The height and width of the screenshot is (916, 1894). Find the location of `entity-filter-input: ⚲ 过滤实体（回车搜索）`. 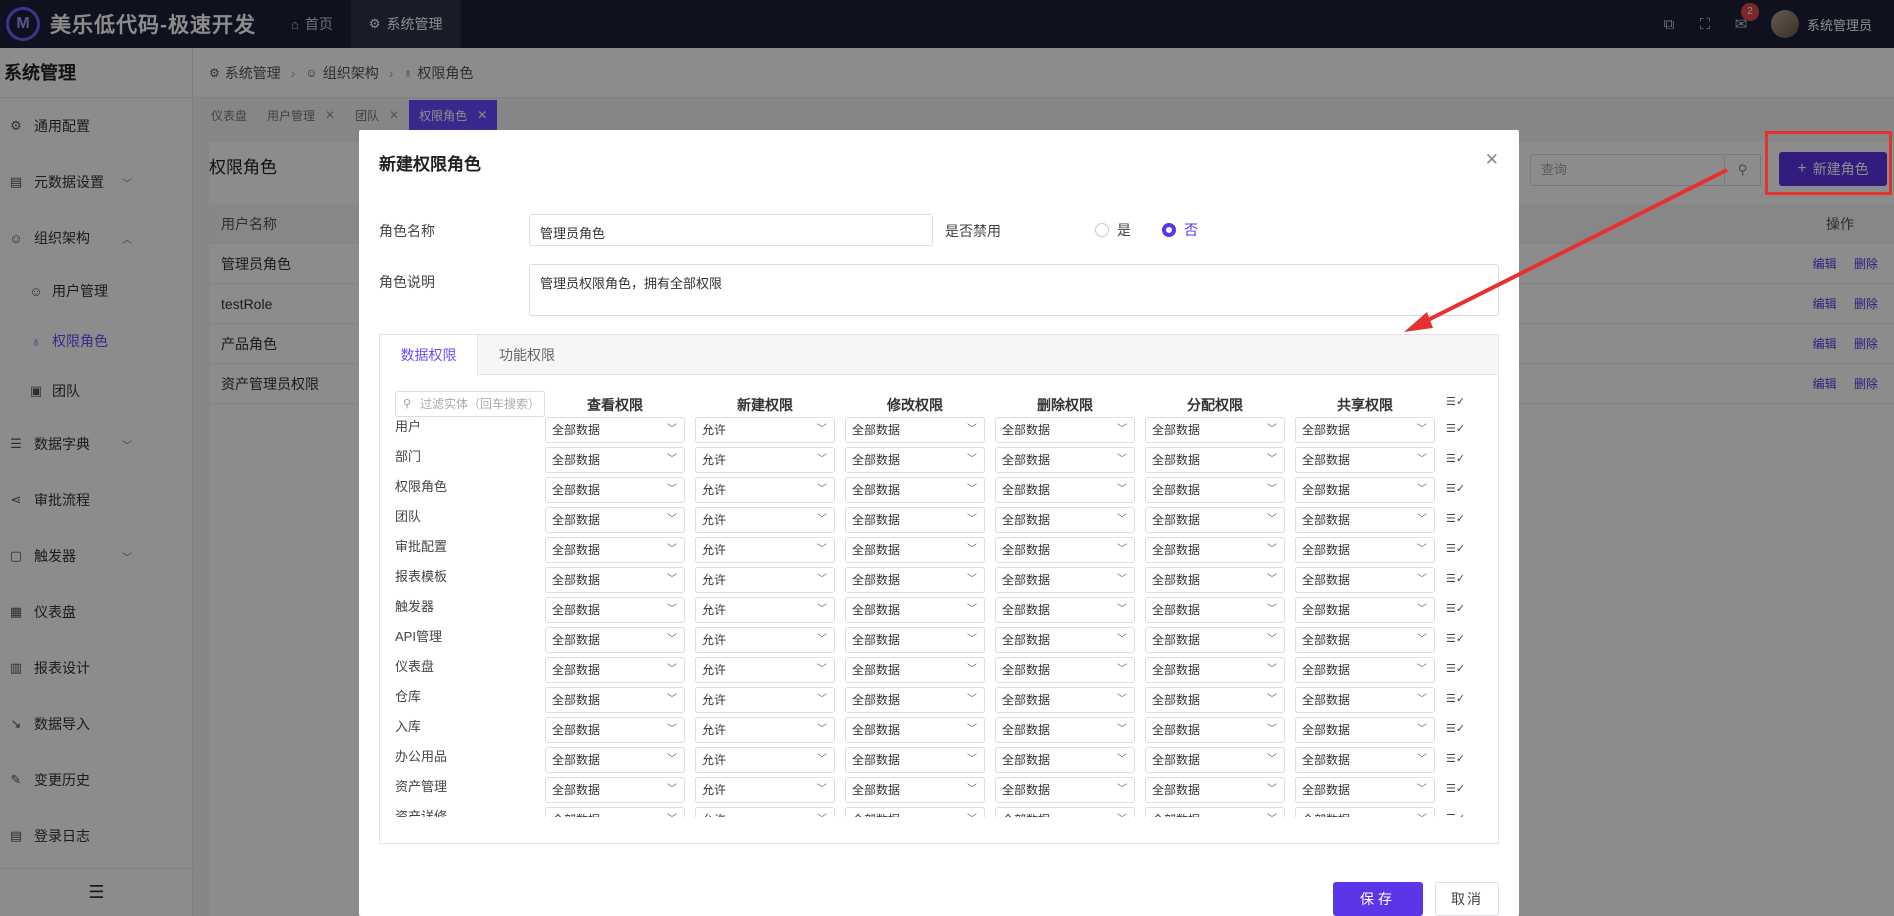

entity-filter-input: ⚲ 过滤实体（回车搜索） is located at coordinates (470, 404).